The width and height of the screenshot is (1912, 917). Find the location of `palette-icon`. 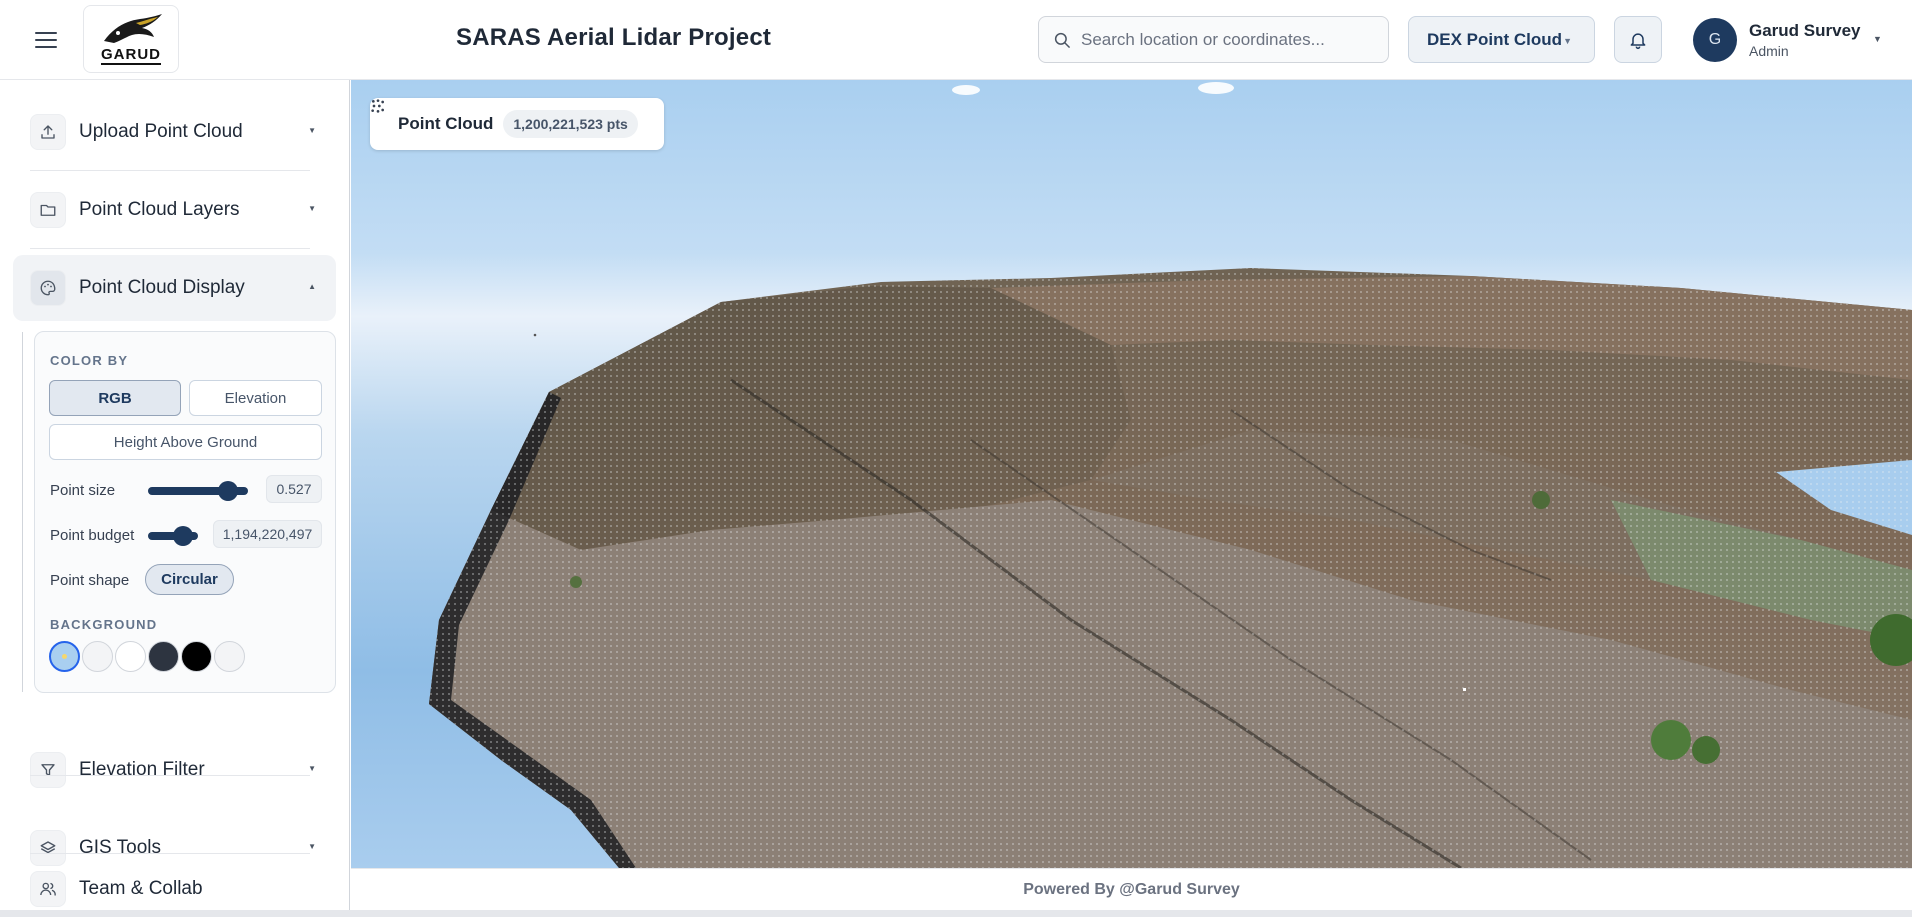

palette-icon is located at coordinates (48, 288).